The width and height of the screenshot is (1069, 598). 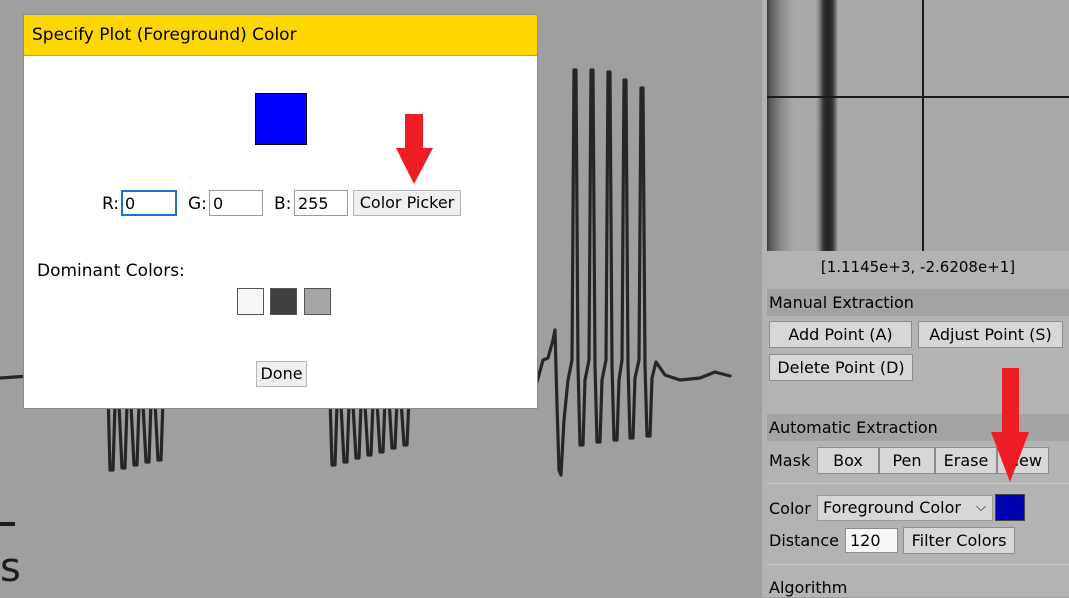 I want to click on mask-erase-button: Erase, so click(x=966, y=460).